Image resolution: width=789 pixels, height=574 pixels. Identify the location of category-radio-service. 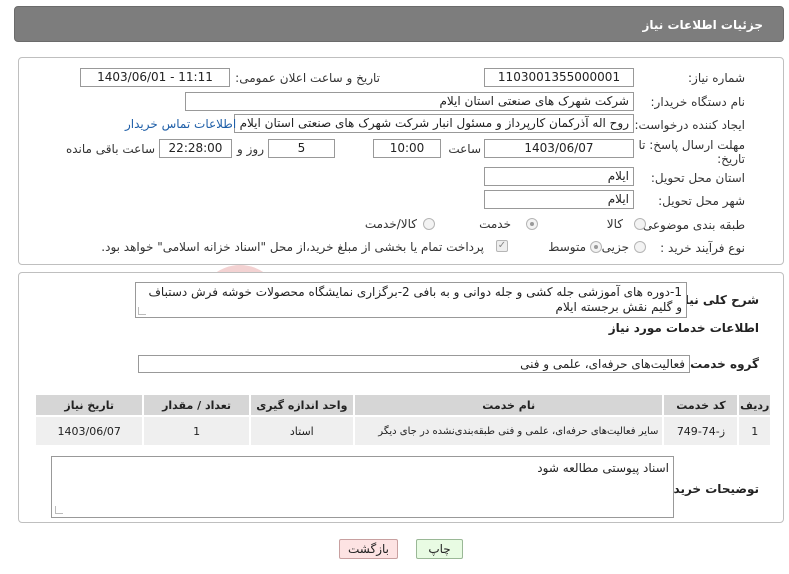
(532, 224).